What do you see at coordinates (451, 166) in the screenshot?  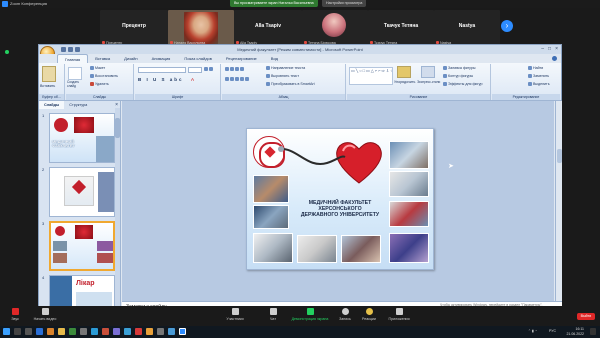 I see `mouse-cursor-icon: ➤` at bounding box center [451, 166].